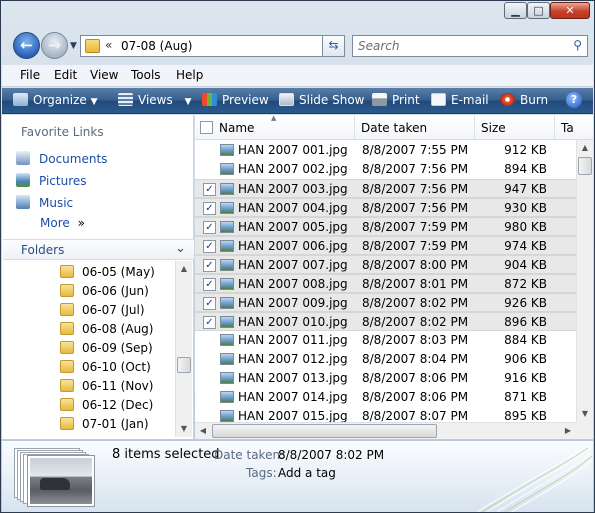 The height and width of the screenshot is (513, 595). Describe the element at coordinates (104, 424) in the screenshot. I see `folder-item: 07-01 (Jan)` at that location.